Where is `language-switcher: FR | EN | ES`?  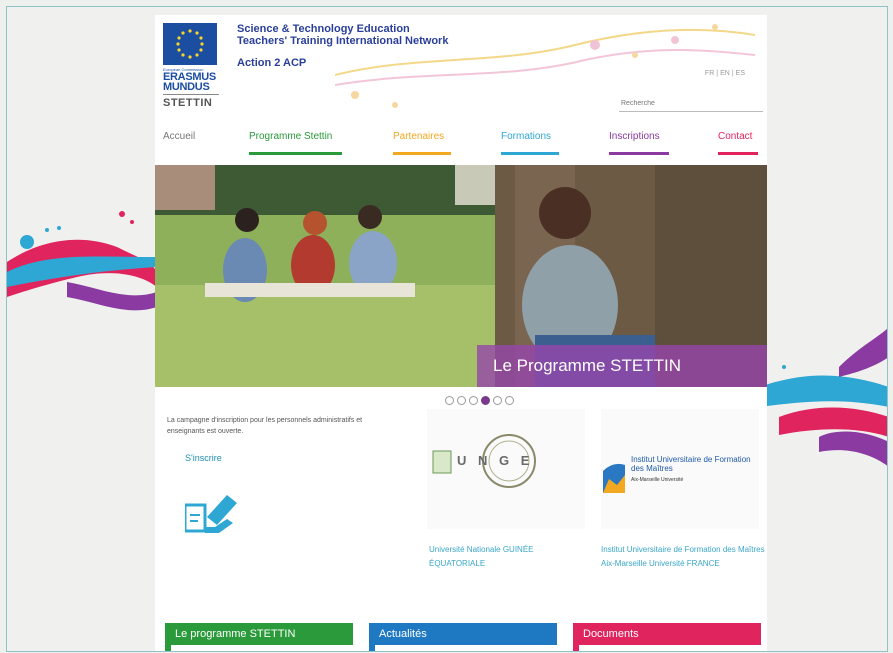
language-switcher: FR | EN | ES is located at coordinates (725, 73).